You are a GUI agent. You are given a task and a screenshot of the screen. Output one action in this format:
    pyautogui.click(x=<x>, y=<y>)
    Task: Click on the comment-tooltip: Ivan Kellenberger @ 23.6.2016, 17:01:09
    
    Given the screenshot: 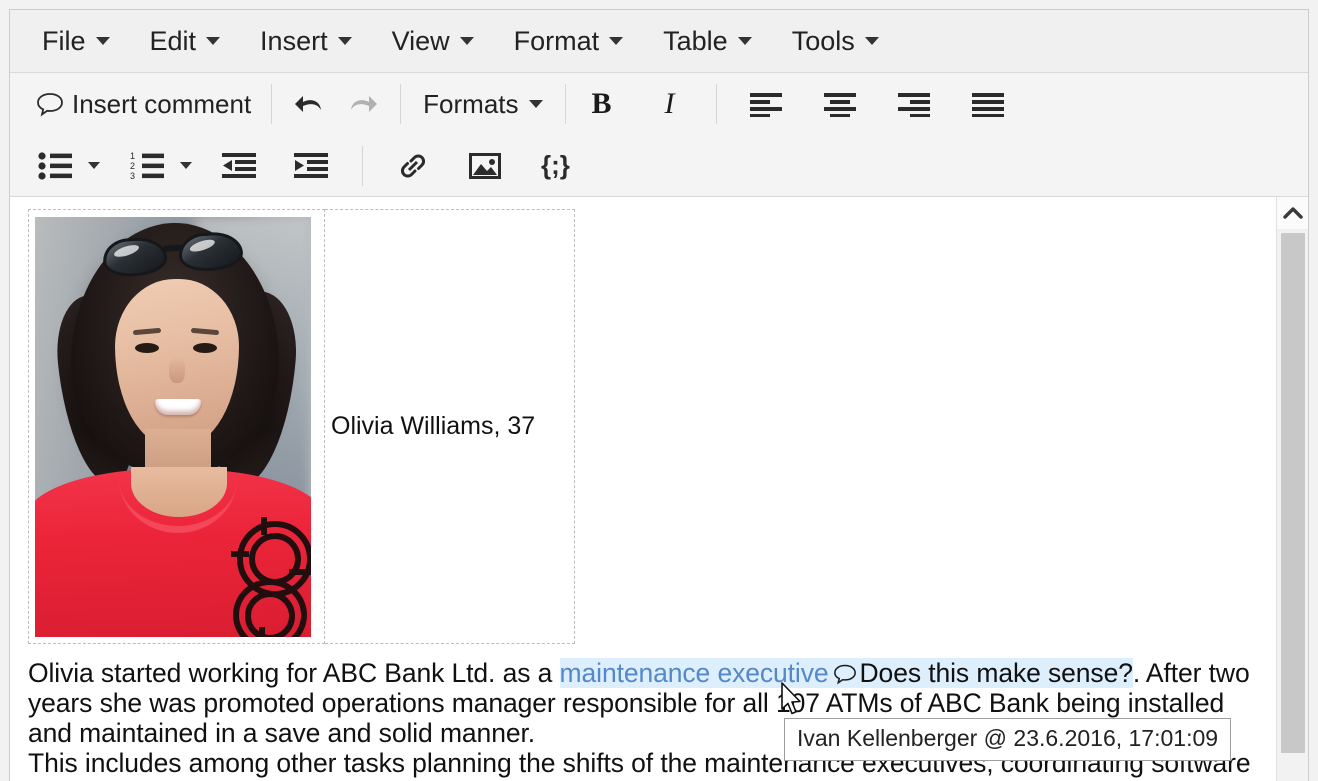 What is the action you would take?
    pyautogui.click(x=1008, y=739)
    